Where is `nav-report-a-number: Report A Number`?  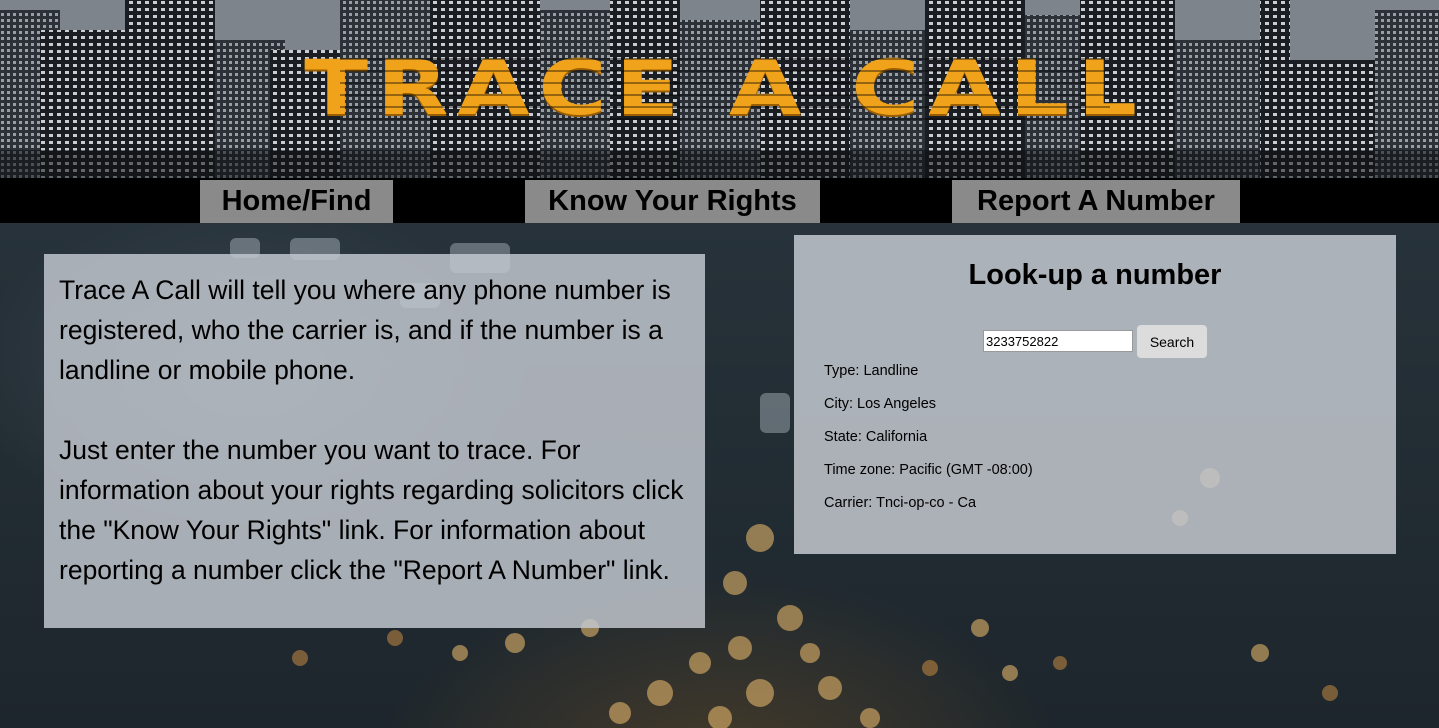 nav-report-a-number: Report A Number is located at coordinates (1096, 201).